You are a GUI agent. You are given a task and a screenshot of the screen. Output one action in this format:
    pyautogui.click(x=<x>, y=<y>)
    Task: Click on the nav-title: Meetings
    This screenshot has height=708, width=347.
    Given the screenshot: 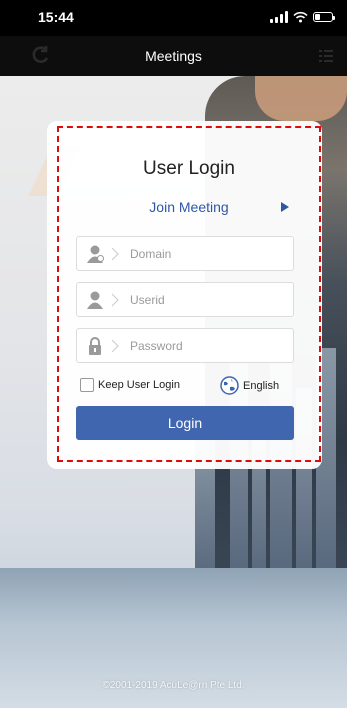 What is the action you would take?
    pyautogui.click(x=173, y=56)
    